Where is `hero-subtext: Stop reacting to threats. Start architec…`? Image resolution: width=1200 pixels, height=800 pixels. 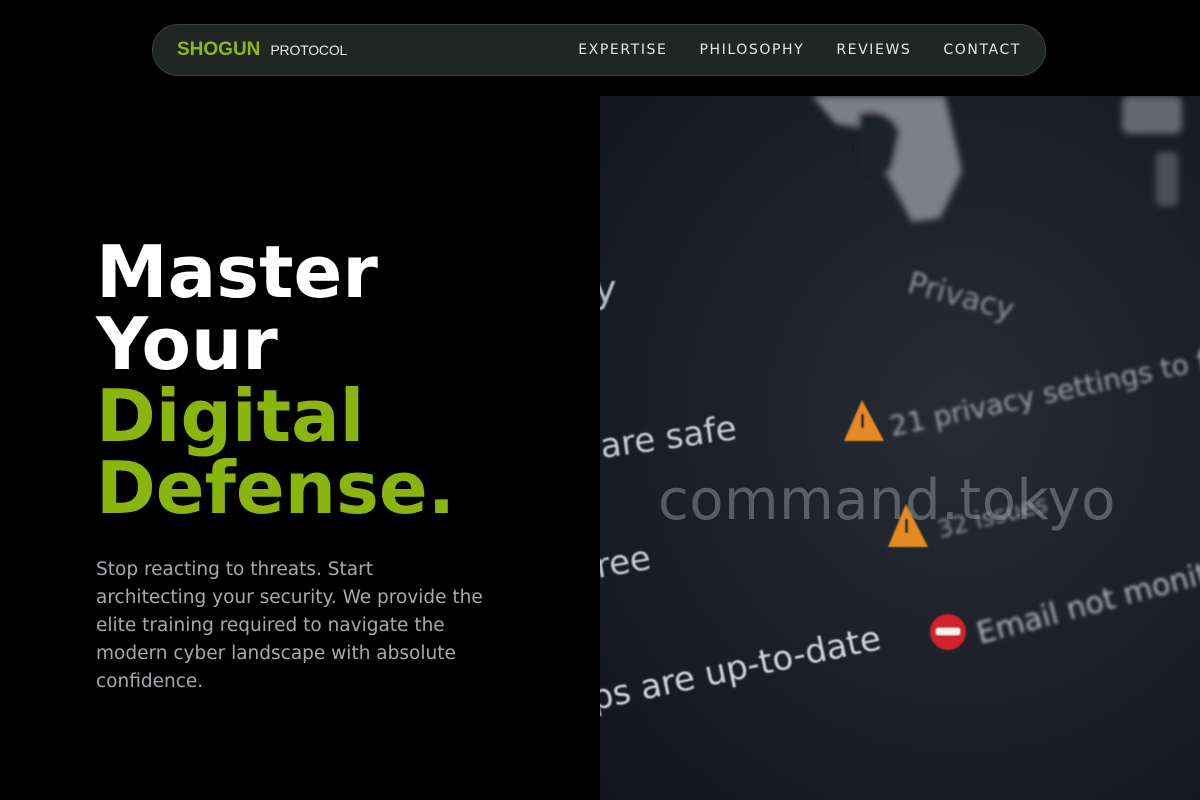
hero-subtext: Stop reacting to threats. Start architec… is located at coordinates (289, 625).